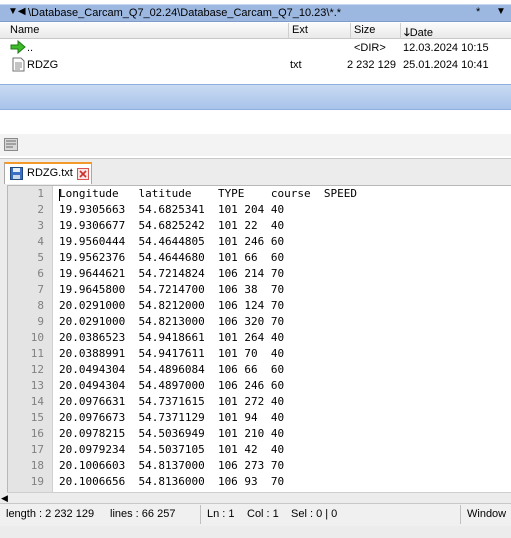  Describe the element at coordinates (37, 481) in the screenshot. I see `line-number: 19` at that location.